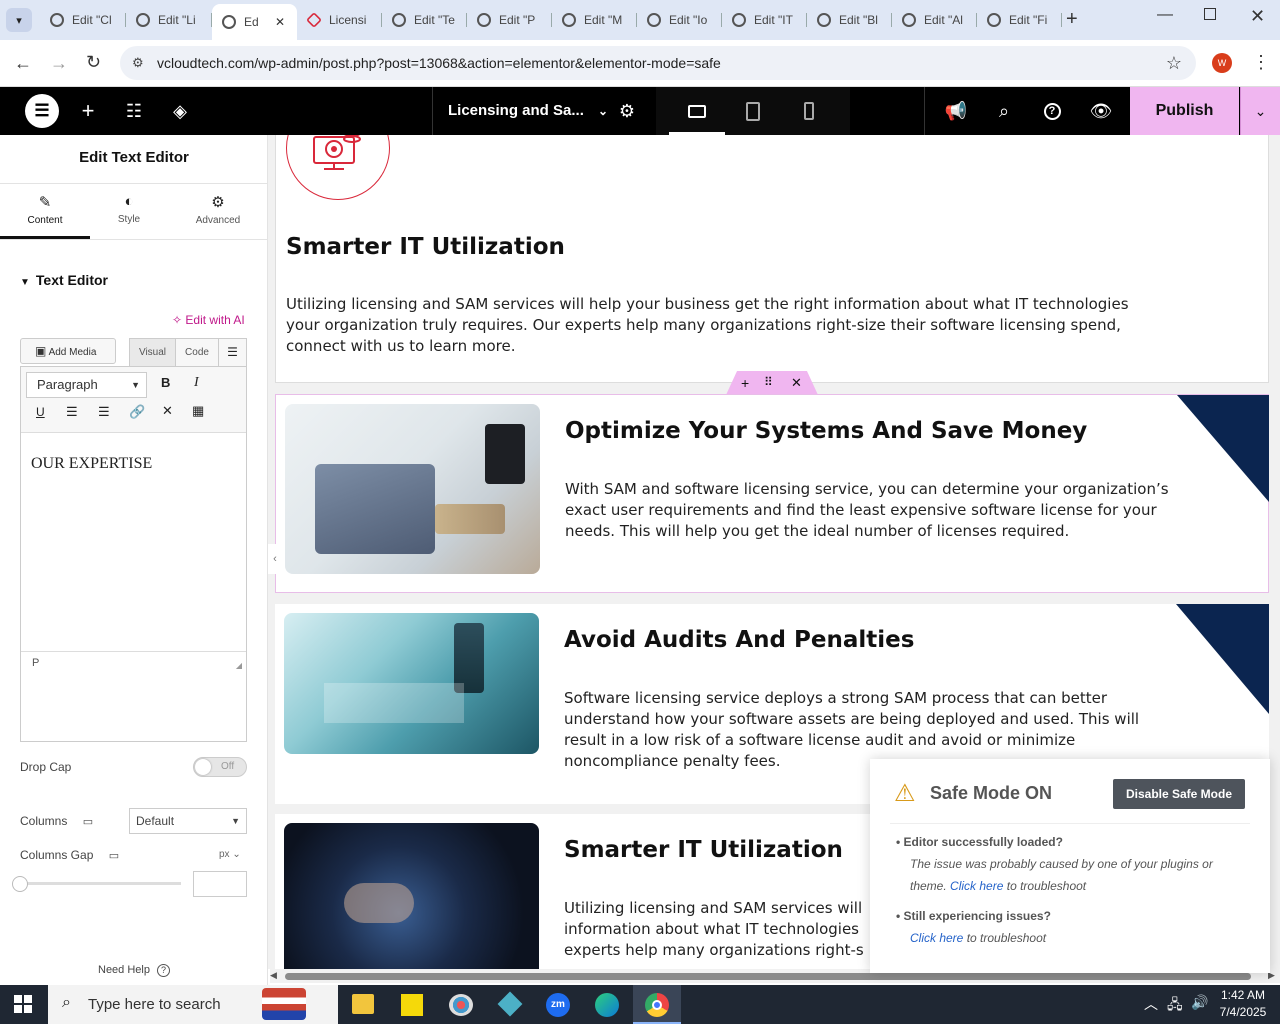  I want to click on columns-gap-slider, so click(100, 883).